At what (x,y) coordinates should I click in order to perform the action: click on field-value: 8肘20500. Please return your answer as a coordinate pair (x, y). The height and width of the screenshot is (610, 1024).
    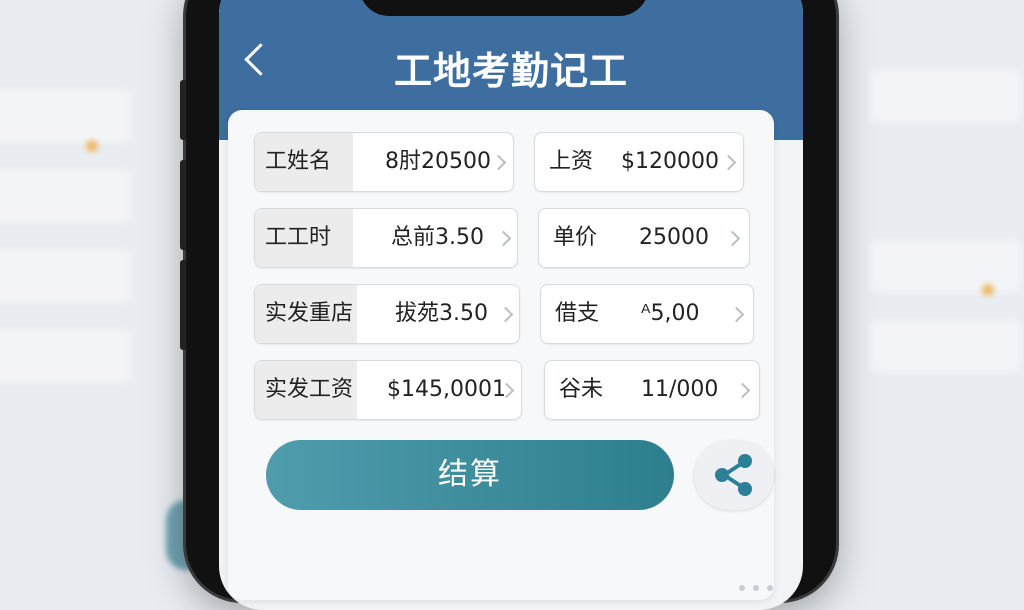
    Looking at the image, I should click on (438, 161).